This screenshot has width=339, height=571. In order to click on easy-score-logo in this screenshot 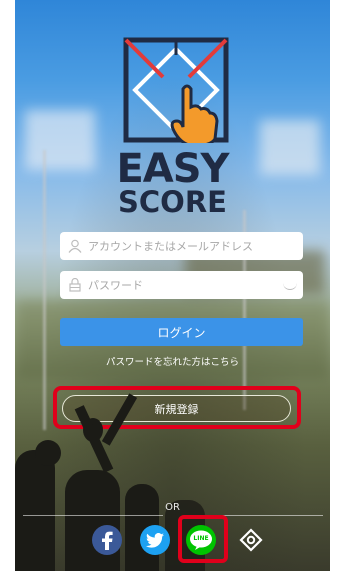, I will do `click(176, 90)`.